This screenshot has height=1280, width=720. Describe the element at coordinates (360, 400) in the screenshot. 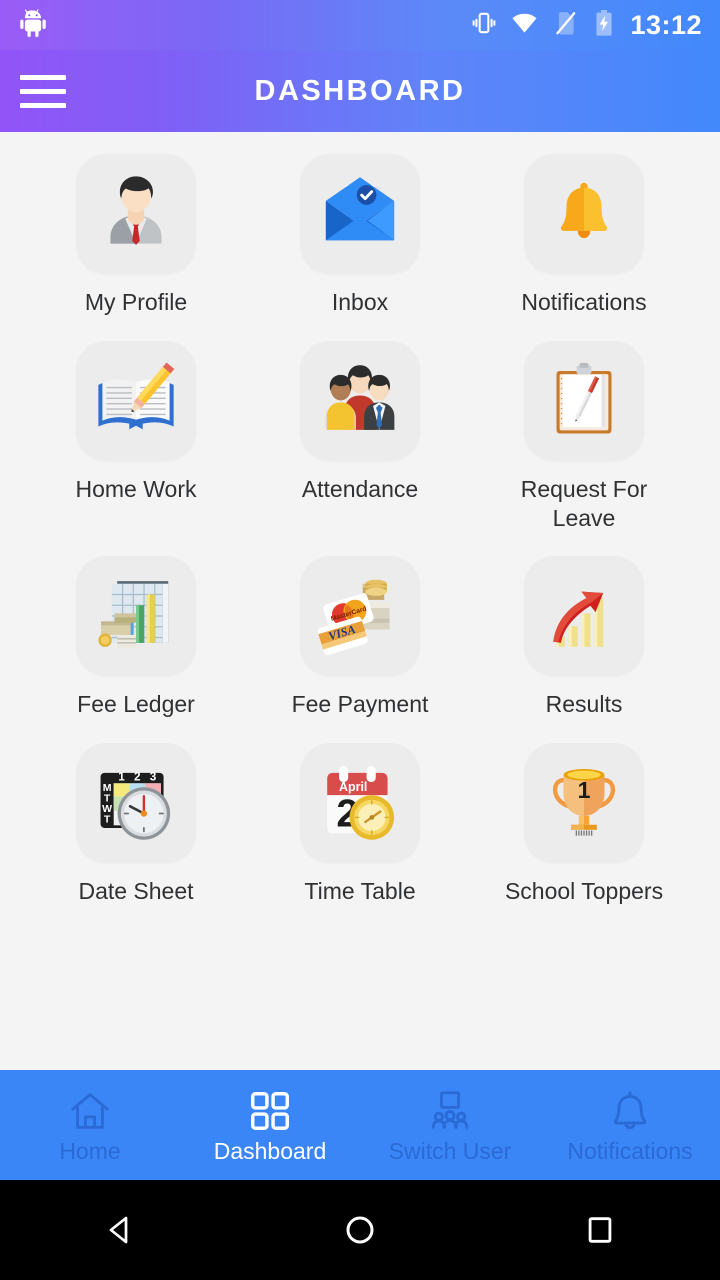

I see `people-group-icon` at that location.